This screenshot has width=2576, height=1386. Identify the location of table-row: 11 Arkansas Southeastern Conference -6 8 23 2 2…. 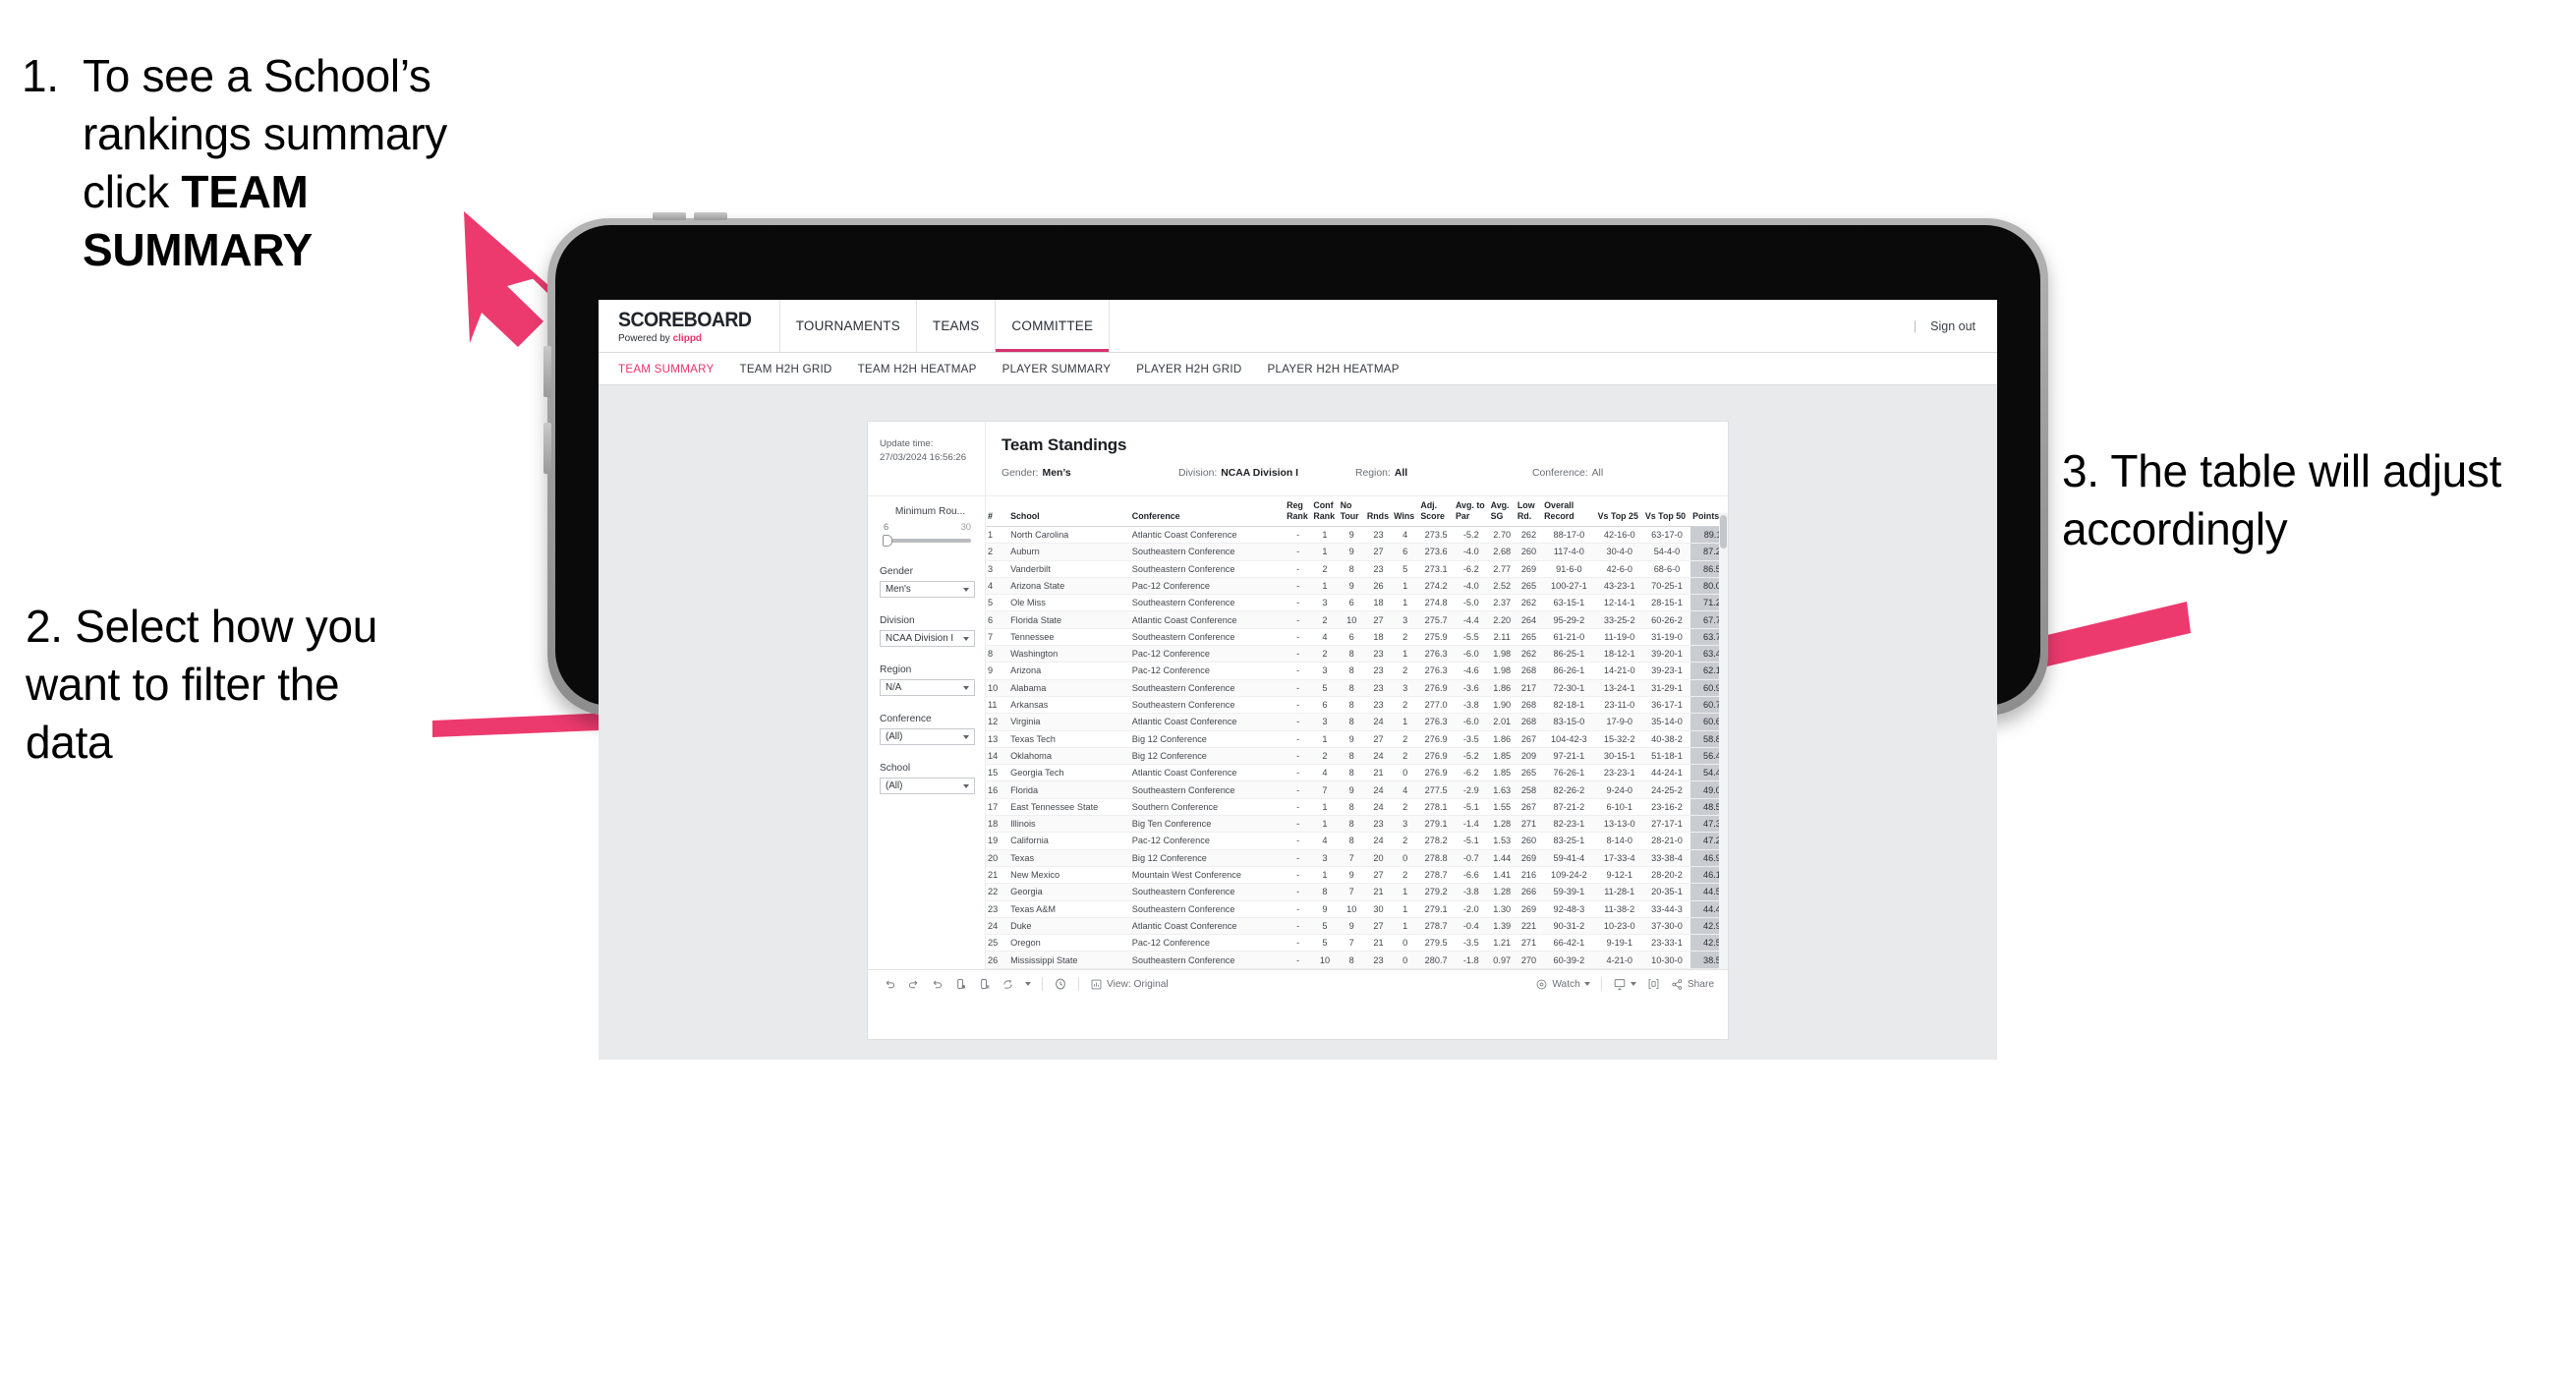
(1357, 706).